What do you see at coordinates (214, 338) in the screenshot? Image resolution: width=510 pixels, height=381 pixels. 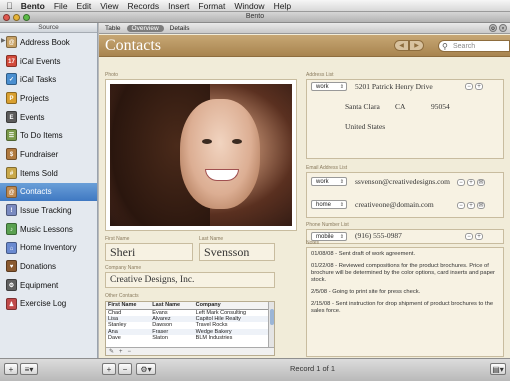 I see `table-cell: BLM Industries` at bounding box center [214, 338].